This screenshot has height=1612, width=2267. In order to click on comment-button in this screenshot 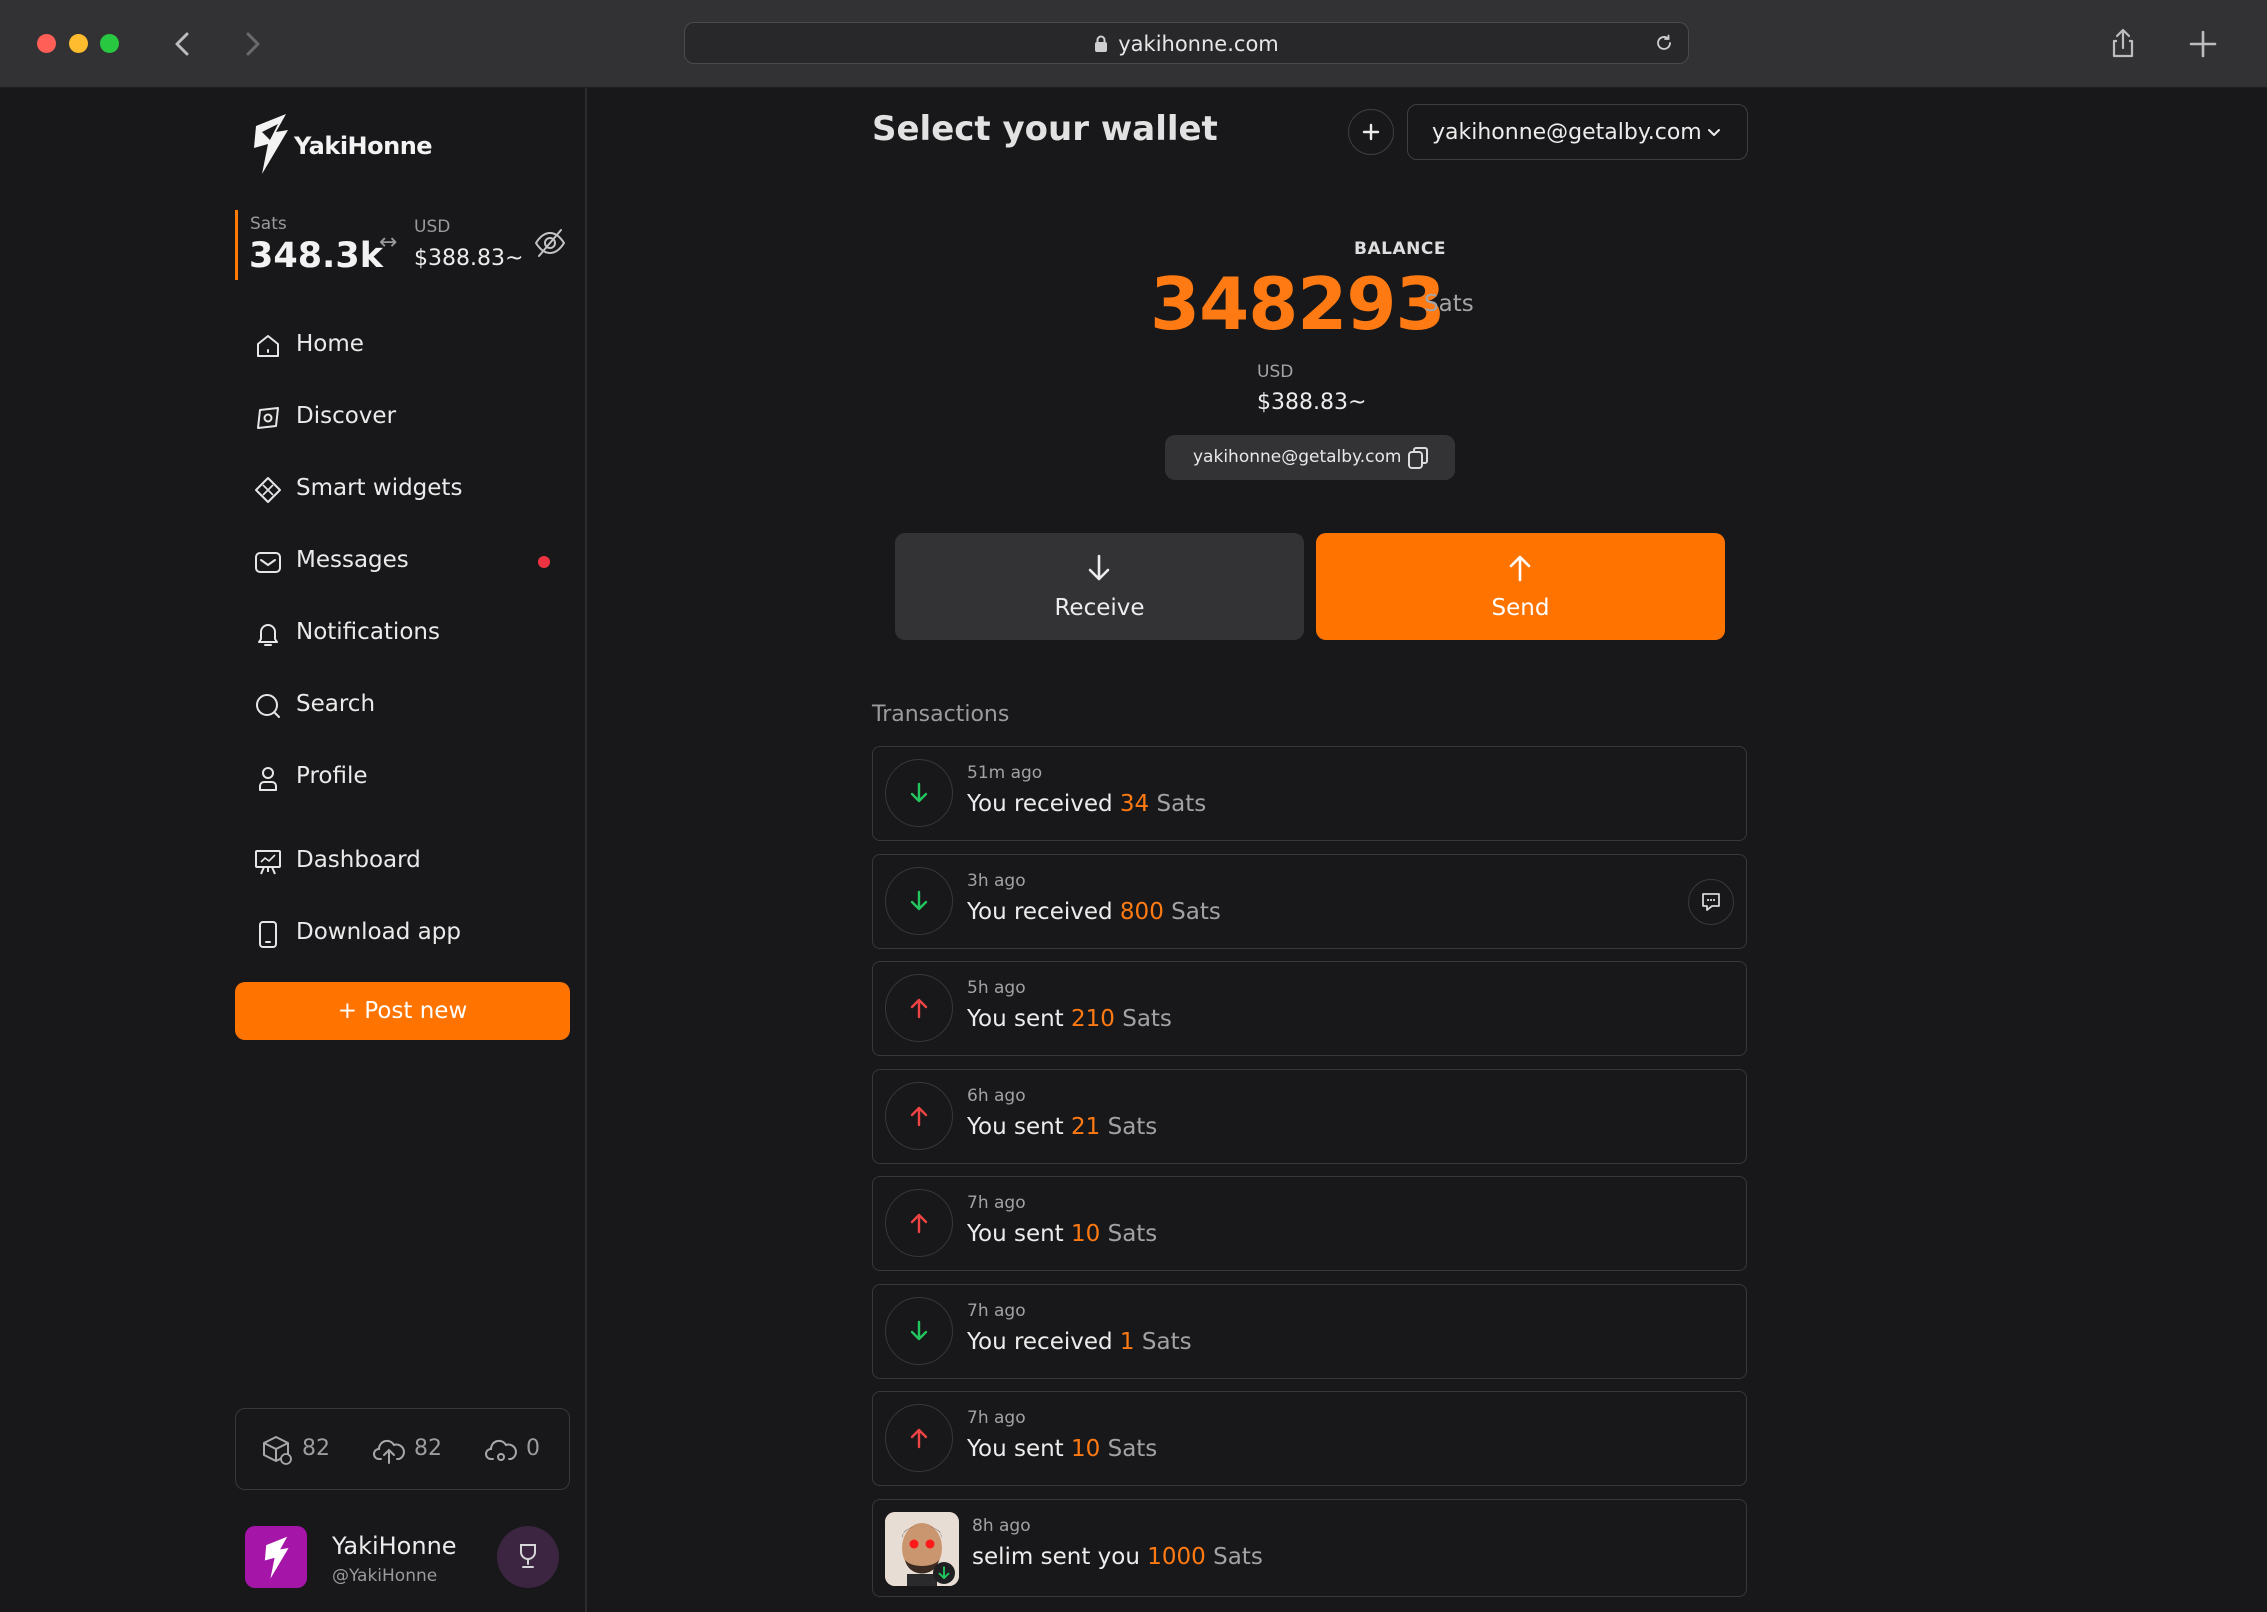, I will do `click(1711, 902)`.